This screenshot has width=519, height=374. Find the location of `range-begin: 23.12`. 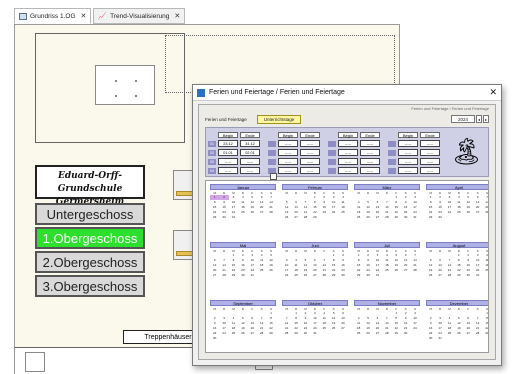

range-begin: 23.12 is located at coordinates (228, 143).